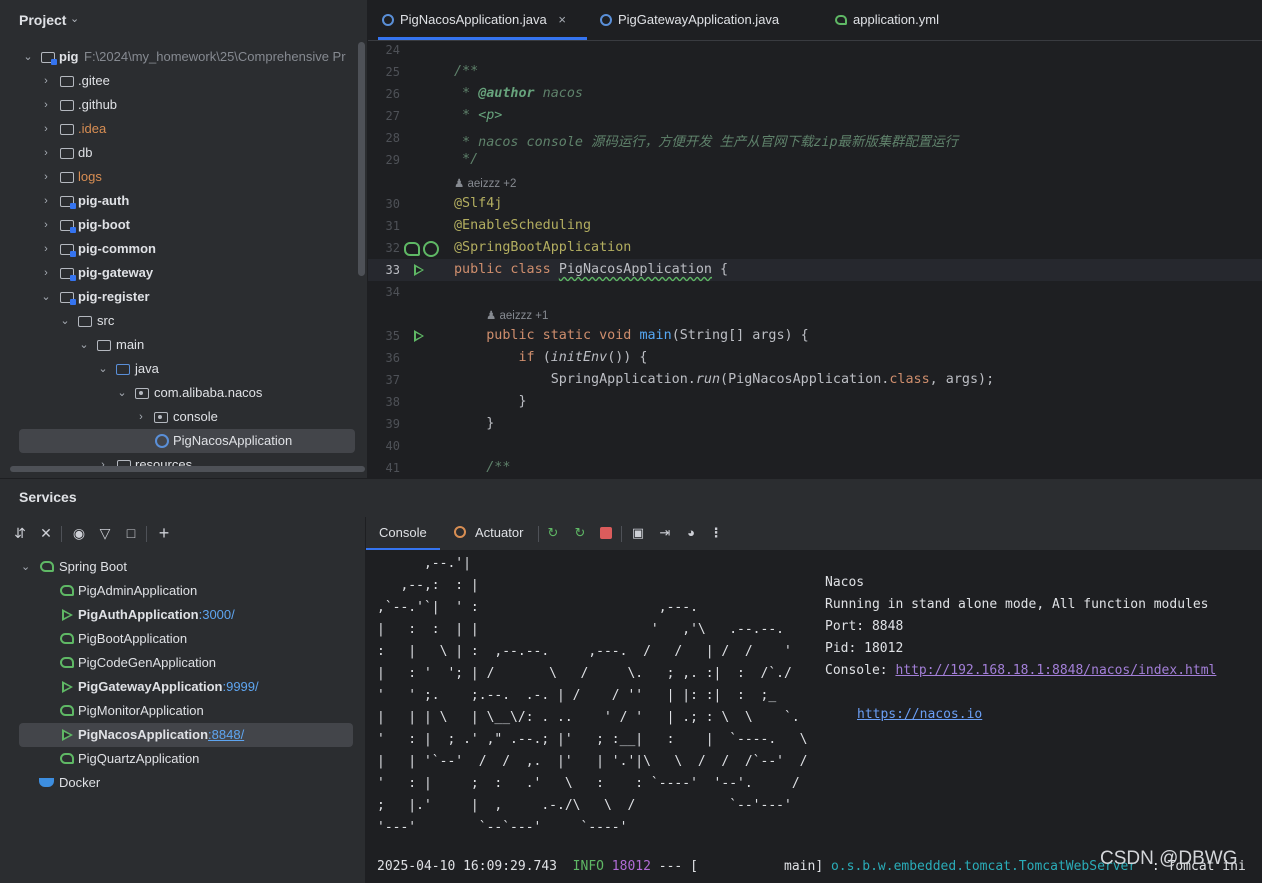 The image size is (1262, 883). Describe the element at coordinates (485, 183) in the screenshot. I see `author-hint: ♟ aeizzz +2` at that location.